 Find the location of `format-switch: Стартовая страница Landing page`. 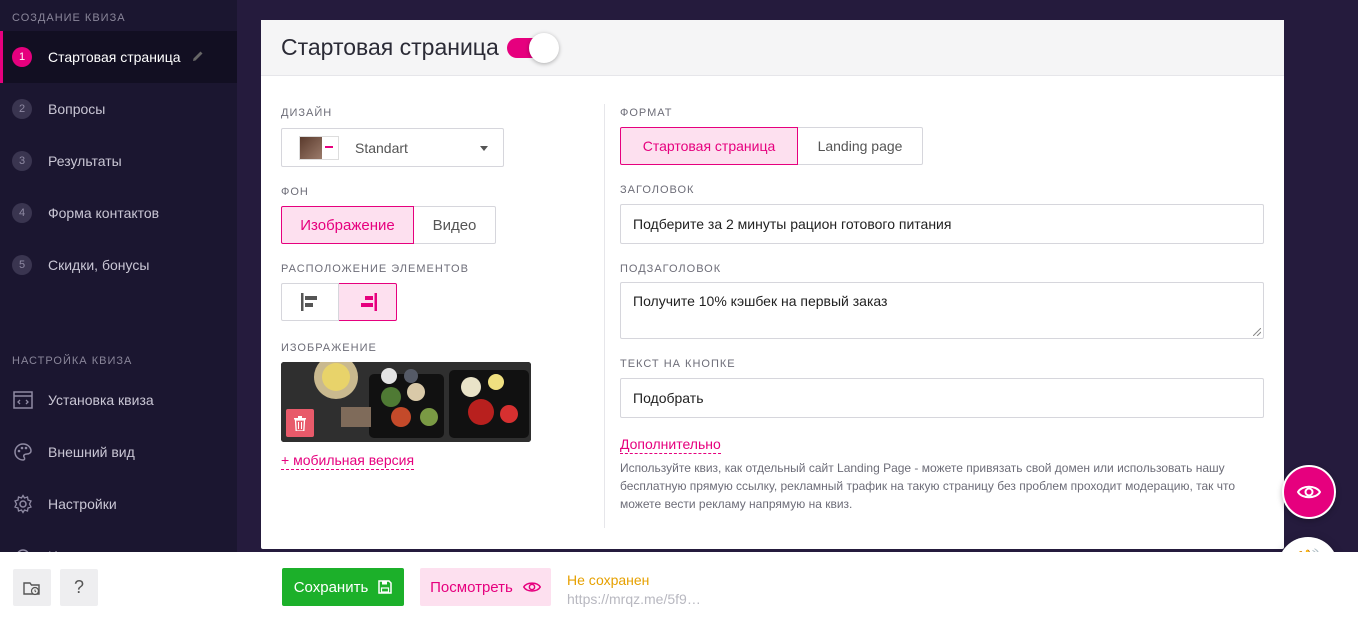

format-switch: Стартовая страница Landing page is located at coordinates (771, 146).